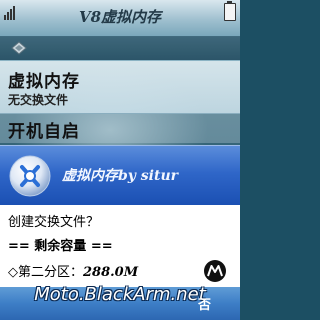 The image size is (320, 320). I want to click on softkey-no-button: 否, so click(204, 303).